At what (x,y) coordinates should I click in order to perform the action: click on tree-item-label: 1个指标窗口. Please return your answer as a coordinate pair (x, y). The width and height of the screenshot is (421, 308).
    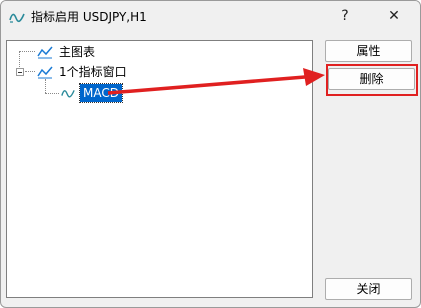
    Looking at the image, I should click on (93, 72).